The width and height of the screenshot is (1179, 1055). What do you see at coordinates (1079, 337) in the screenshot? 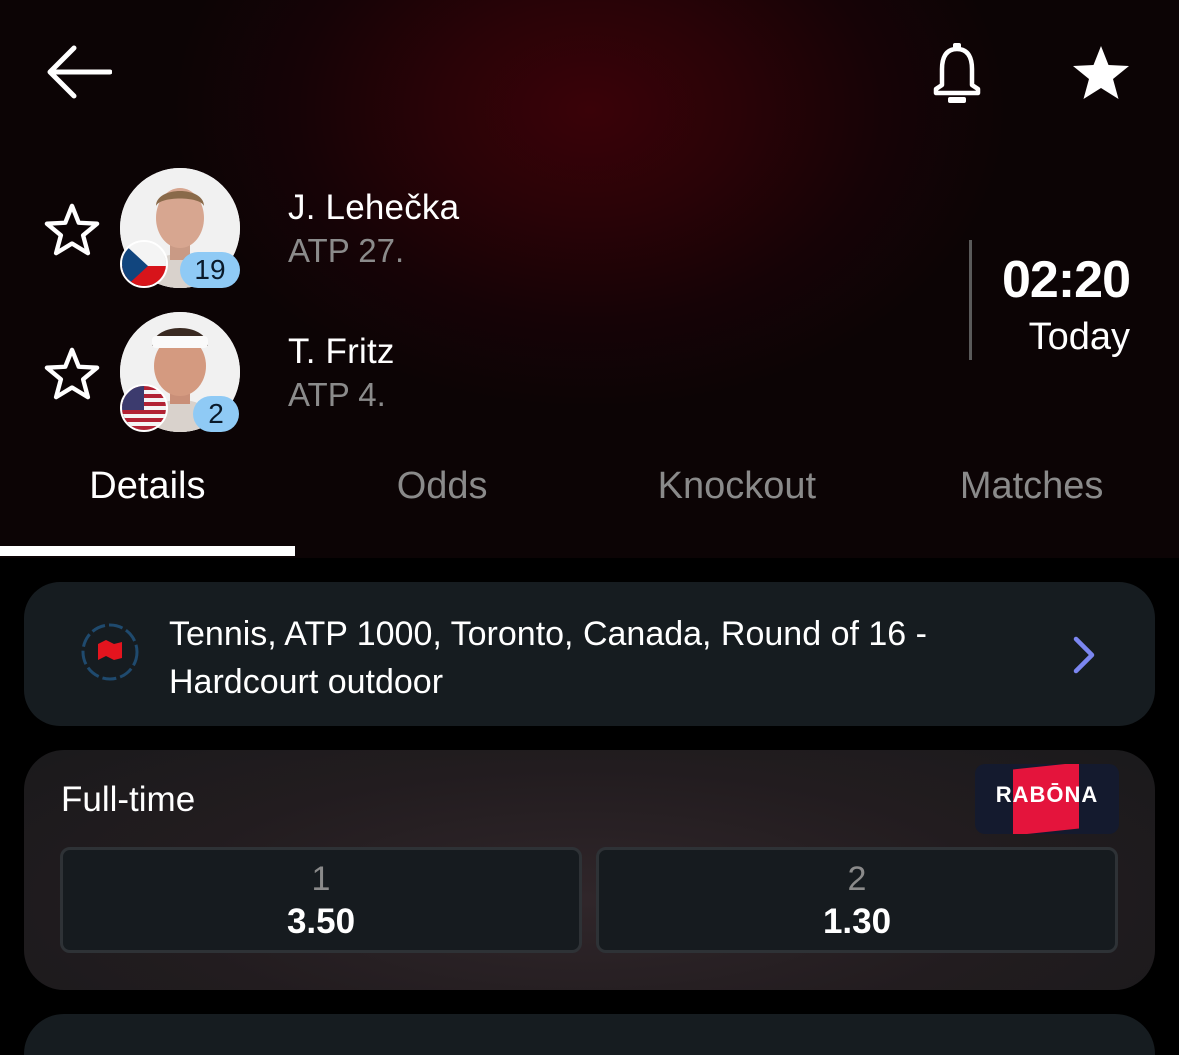
I see `match-day: Today` at bounding box center [1079, 337].